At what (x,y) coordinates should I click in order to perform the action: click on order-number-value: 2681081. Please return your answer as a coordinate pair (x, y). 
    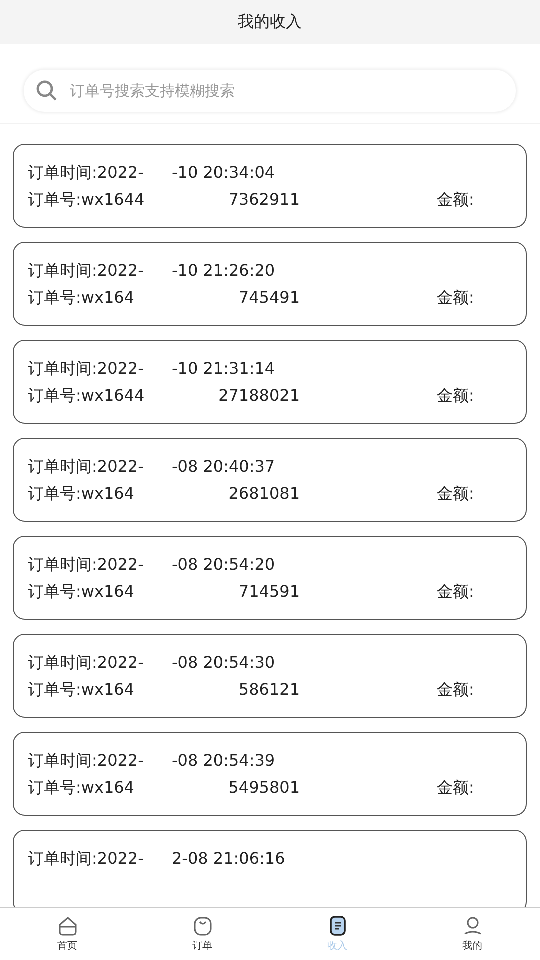
    Looking at the image, I should click on (264, 493).